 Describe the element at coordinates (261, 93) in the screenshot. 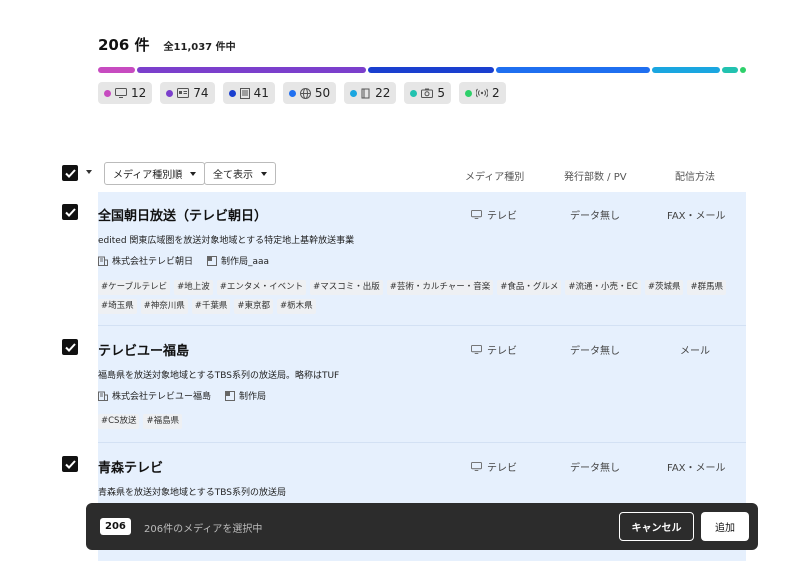

I see `chip-count: 41` at that location.